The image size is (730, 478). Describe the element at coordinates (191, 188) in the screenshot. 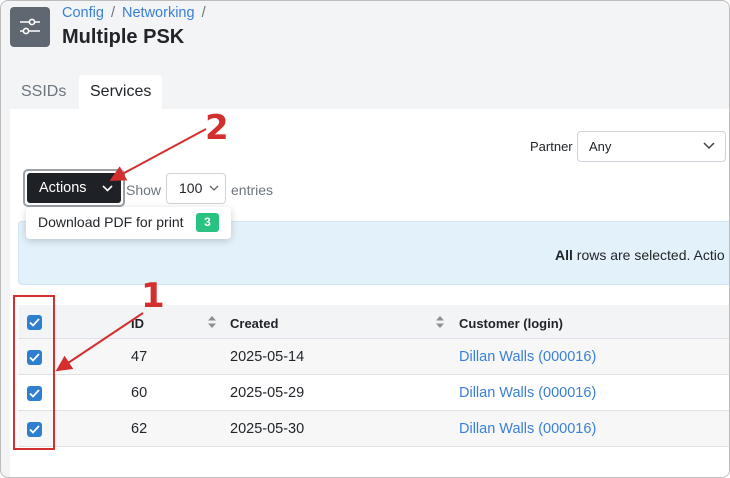

I see `page-length-value: 100` at that location.